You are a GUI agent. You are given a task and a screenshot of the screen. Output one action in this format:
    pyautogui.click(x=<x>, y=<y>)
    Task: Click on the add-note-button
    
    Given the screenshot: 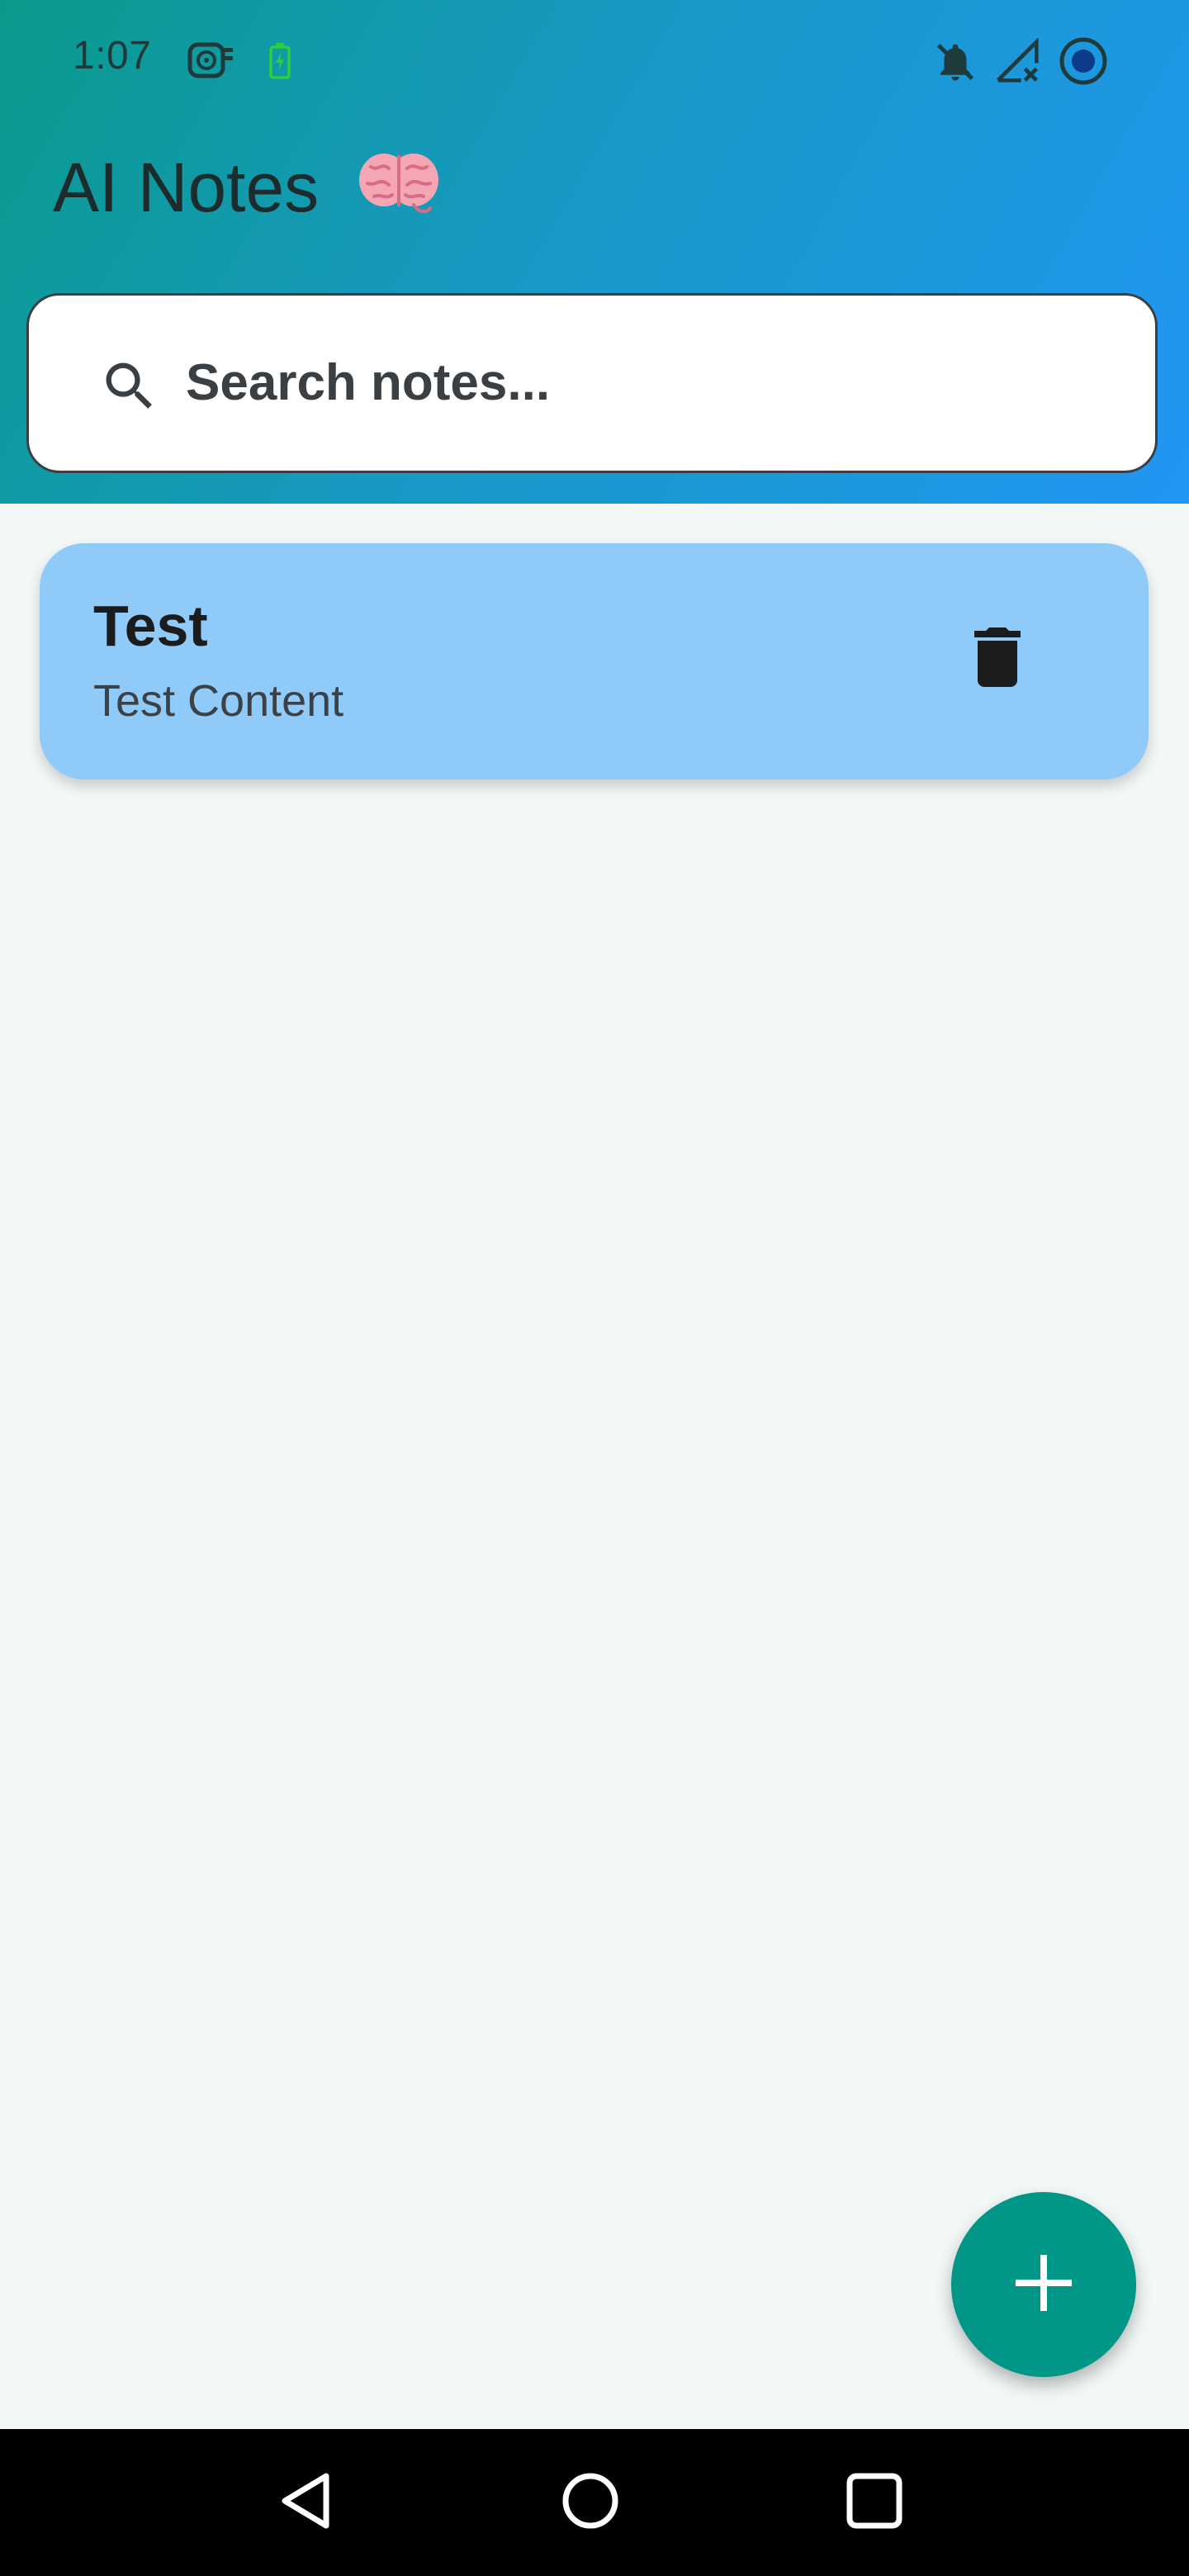 What is the action you would take?
    pyautogui.click(x=1043, y=2284)
    